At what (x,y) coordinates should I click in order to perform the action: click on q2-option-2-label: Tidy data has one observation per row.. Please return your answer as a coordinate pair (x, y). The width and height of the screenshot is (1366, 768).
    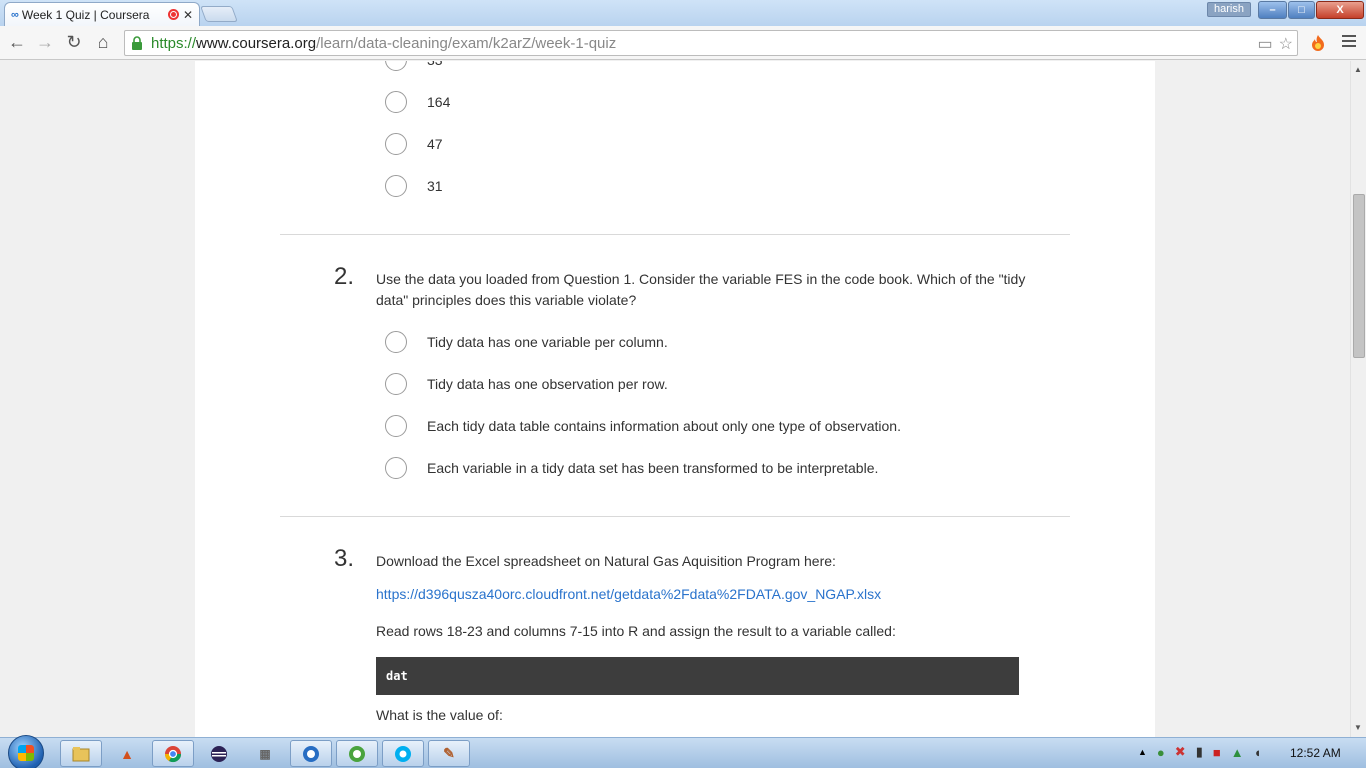
    Looking at the image, I should click on (547, 384).